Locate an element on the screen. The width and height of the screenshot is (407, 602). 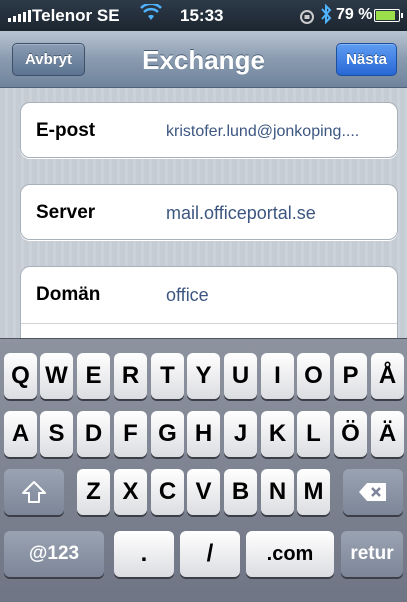
wifi-icon is located at coordinates (151, 14).